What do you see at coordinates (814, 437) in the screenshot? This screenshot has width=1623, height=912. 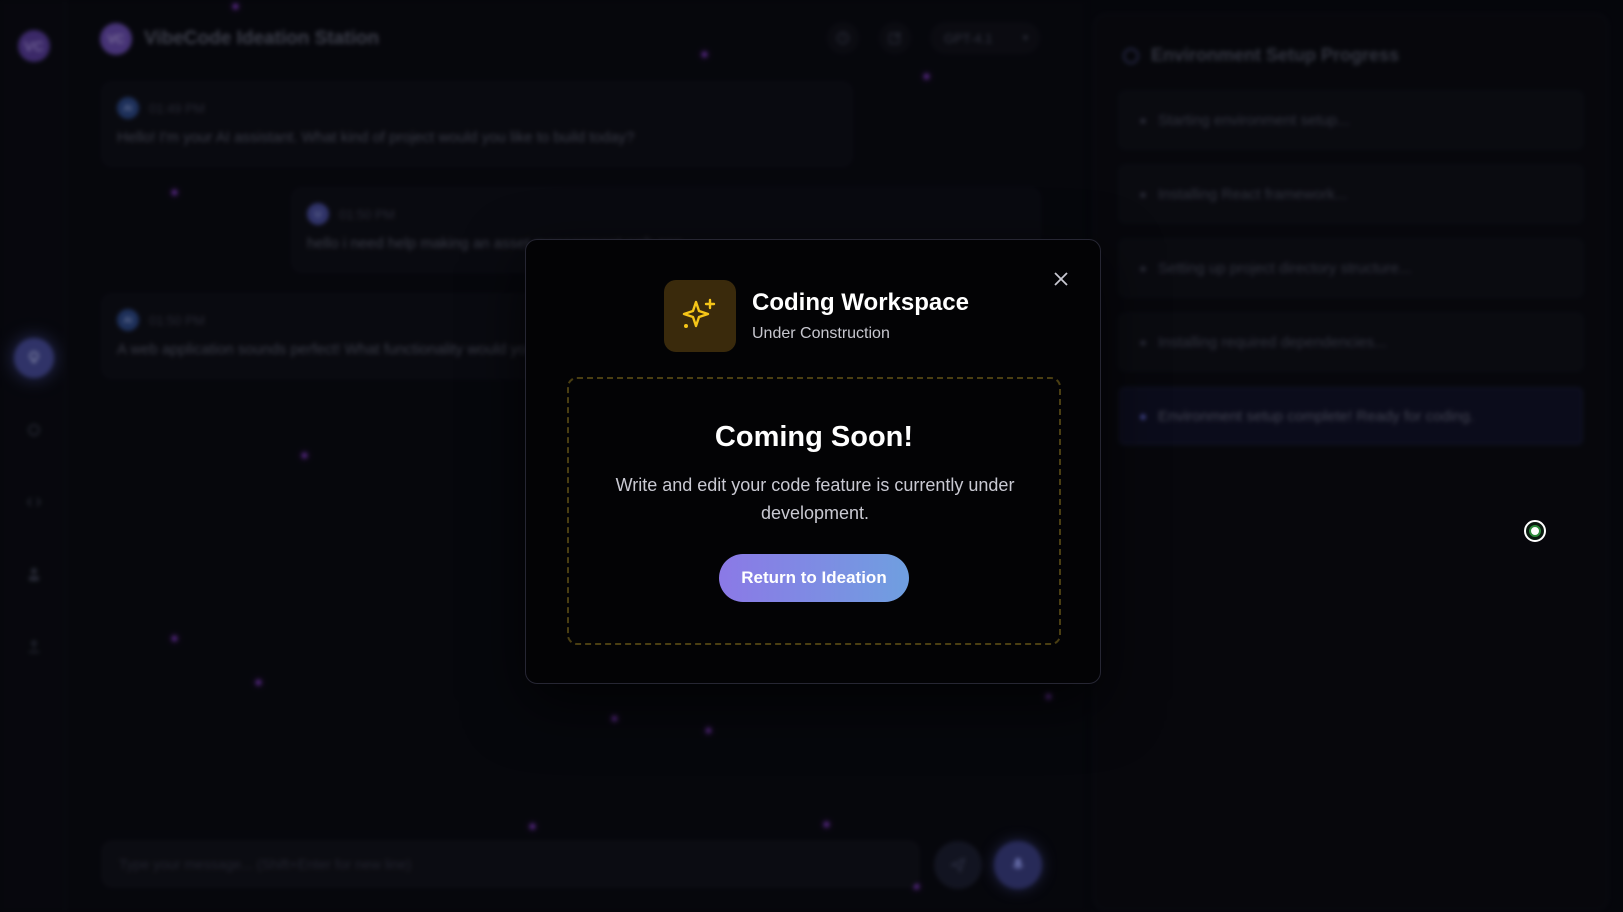 I see `coming-soon-heading: Coming Soon!` at bounding box center [814, 437].